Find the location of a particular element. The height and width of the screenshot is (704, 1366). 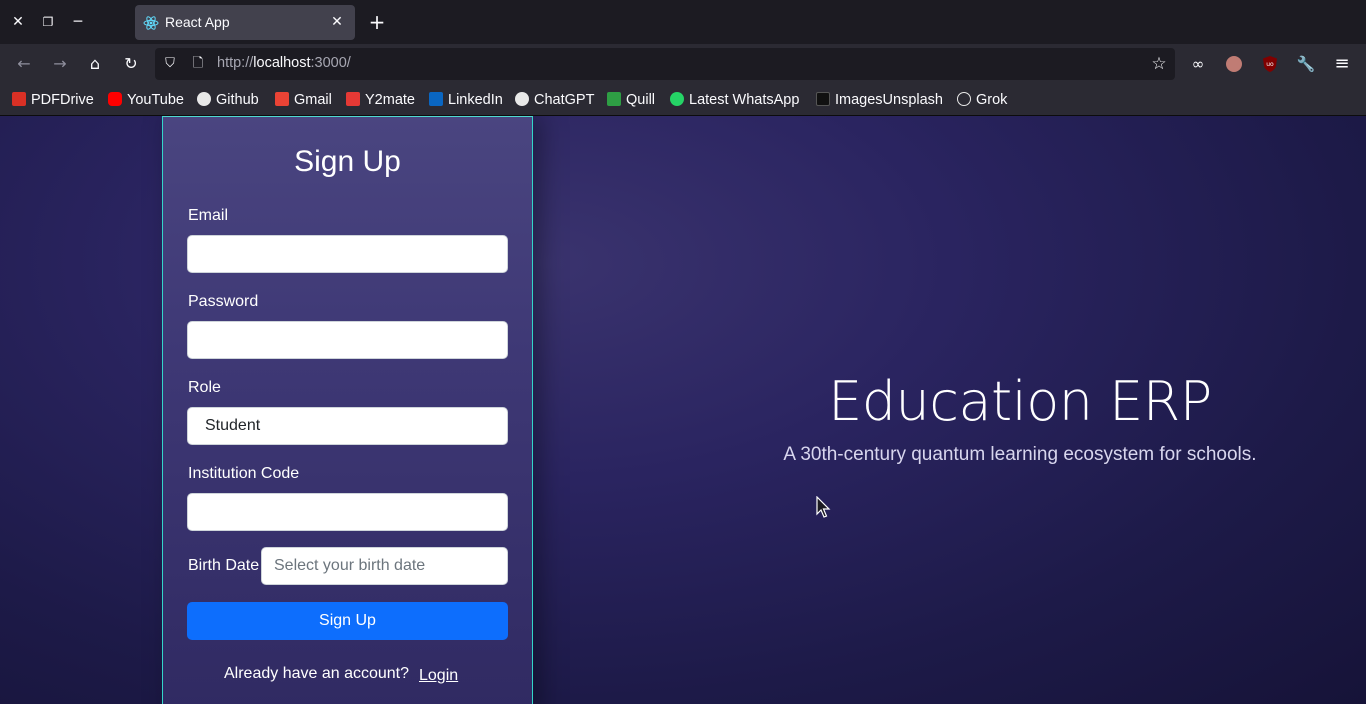

bookmark-imagesunsplash: ImagesUnsplash is located at coordinates (879, 100).